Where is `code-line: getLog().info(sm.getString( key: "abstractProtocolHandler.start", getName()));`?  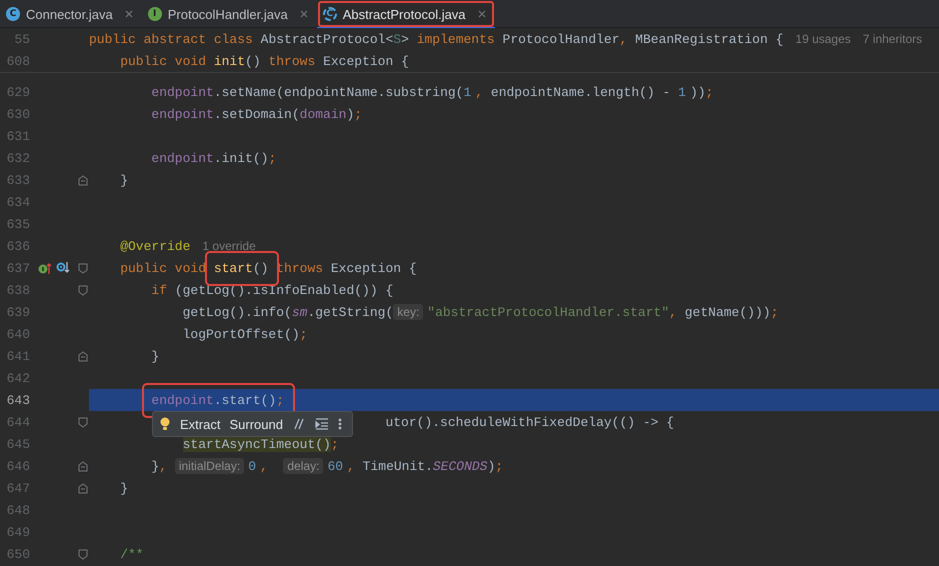
code-line: getLog().info(sm.getString( key: "abstractProtocolHandler.start", getName())); is located at coordinates (480, 312).